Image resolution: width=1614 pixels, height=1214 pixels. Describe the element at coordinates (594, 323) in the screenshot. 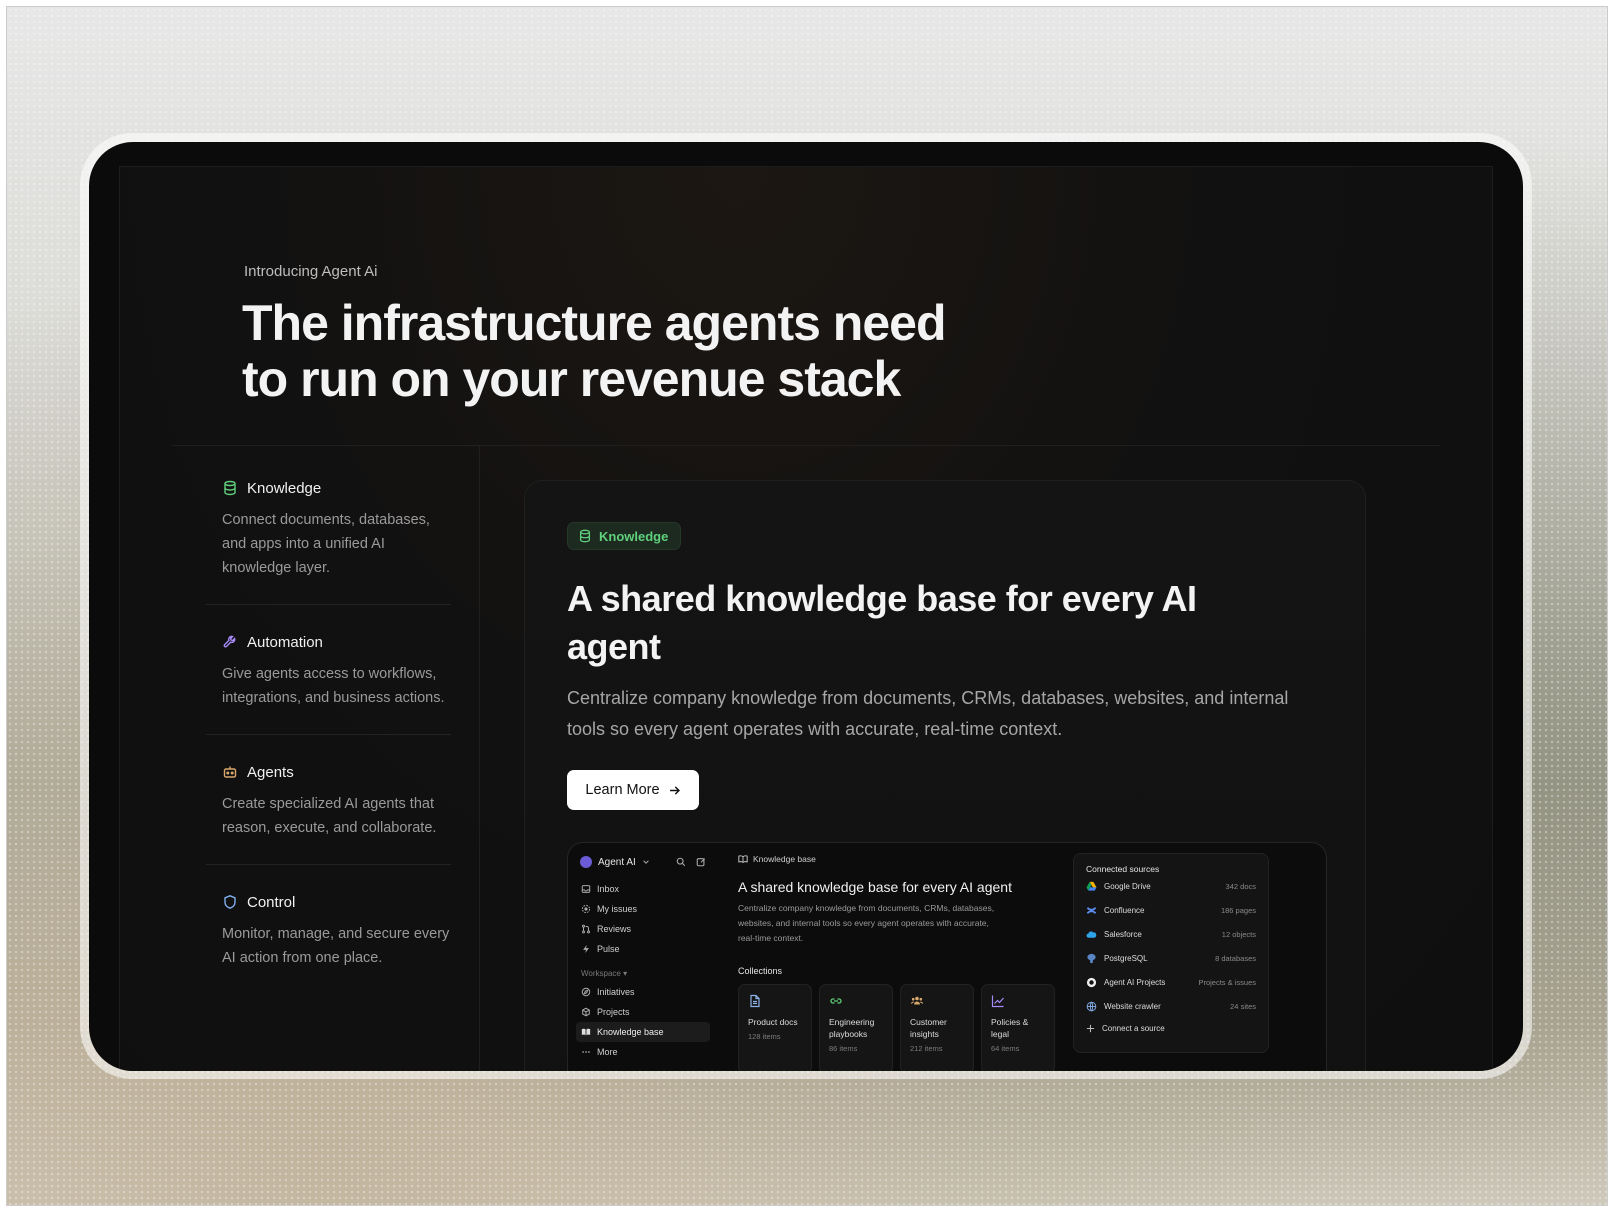

I see `hero-title-line1: The infrastructure agents need` at that location.